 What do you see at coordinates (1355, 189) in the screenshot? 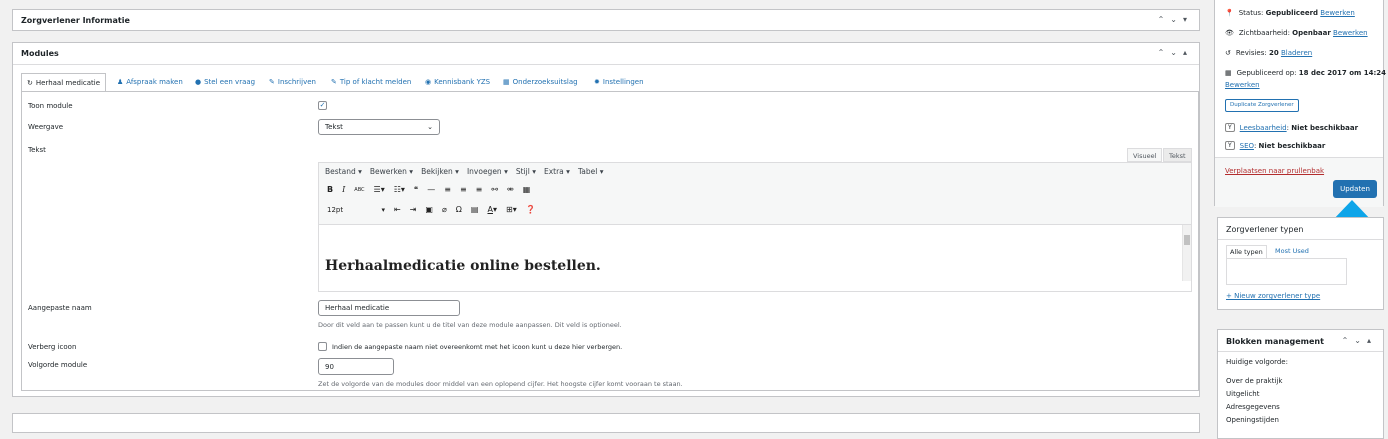
I see `update-button: Updaten` at bounding box center [1355, 189].